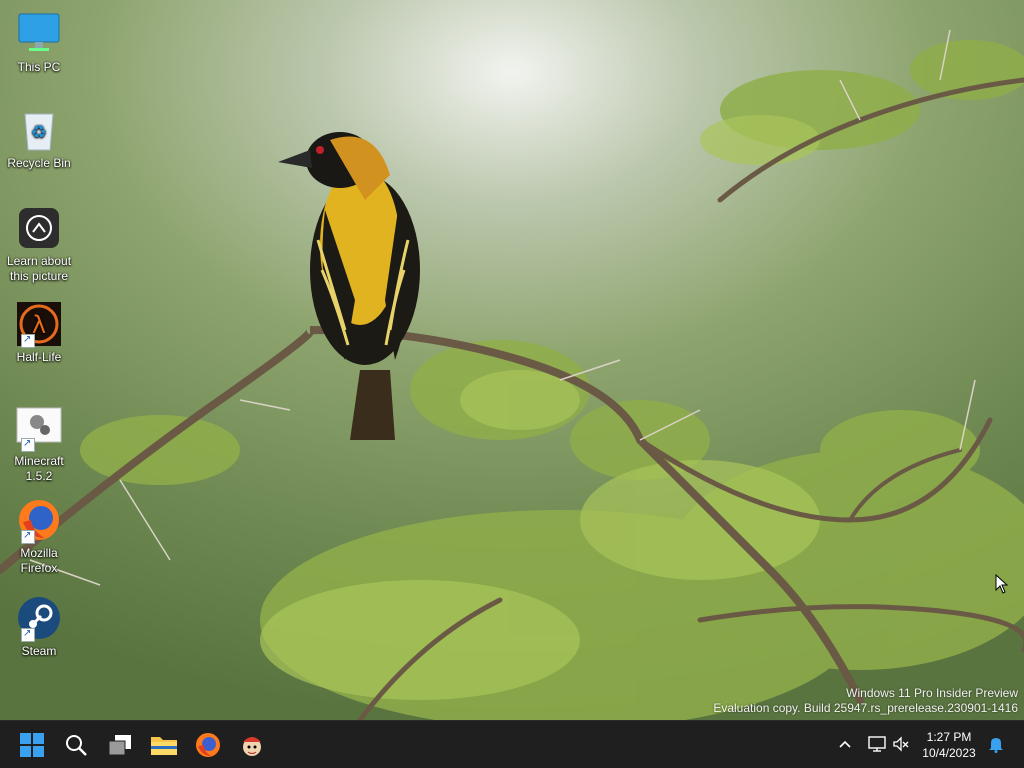 The height and width of the screenshot is (768, 1024). I want to click on search-button, so click(76, 745).